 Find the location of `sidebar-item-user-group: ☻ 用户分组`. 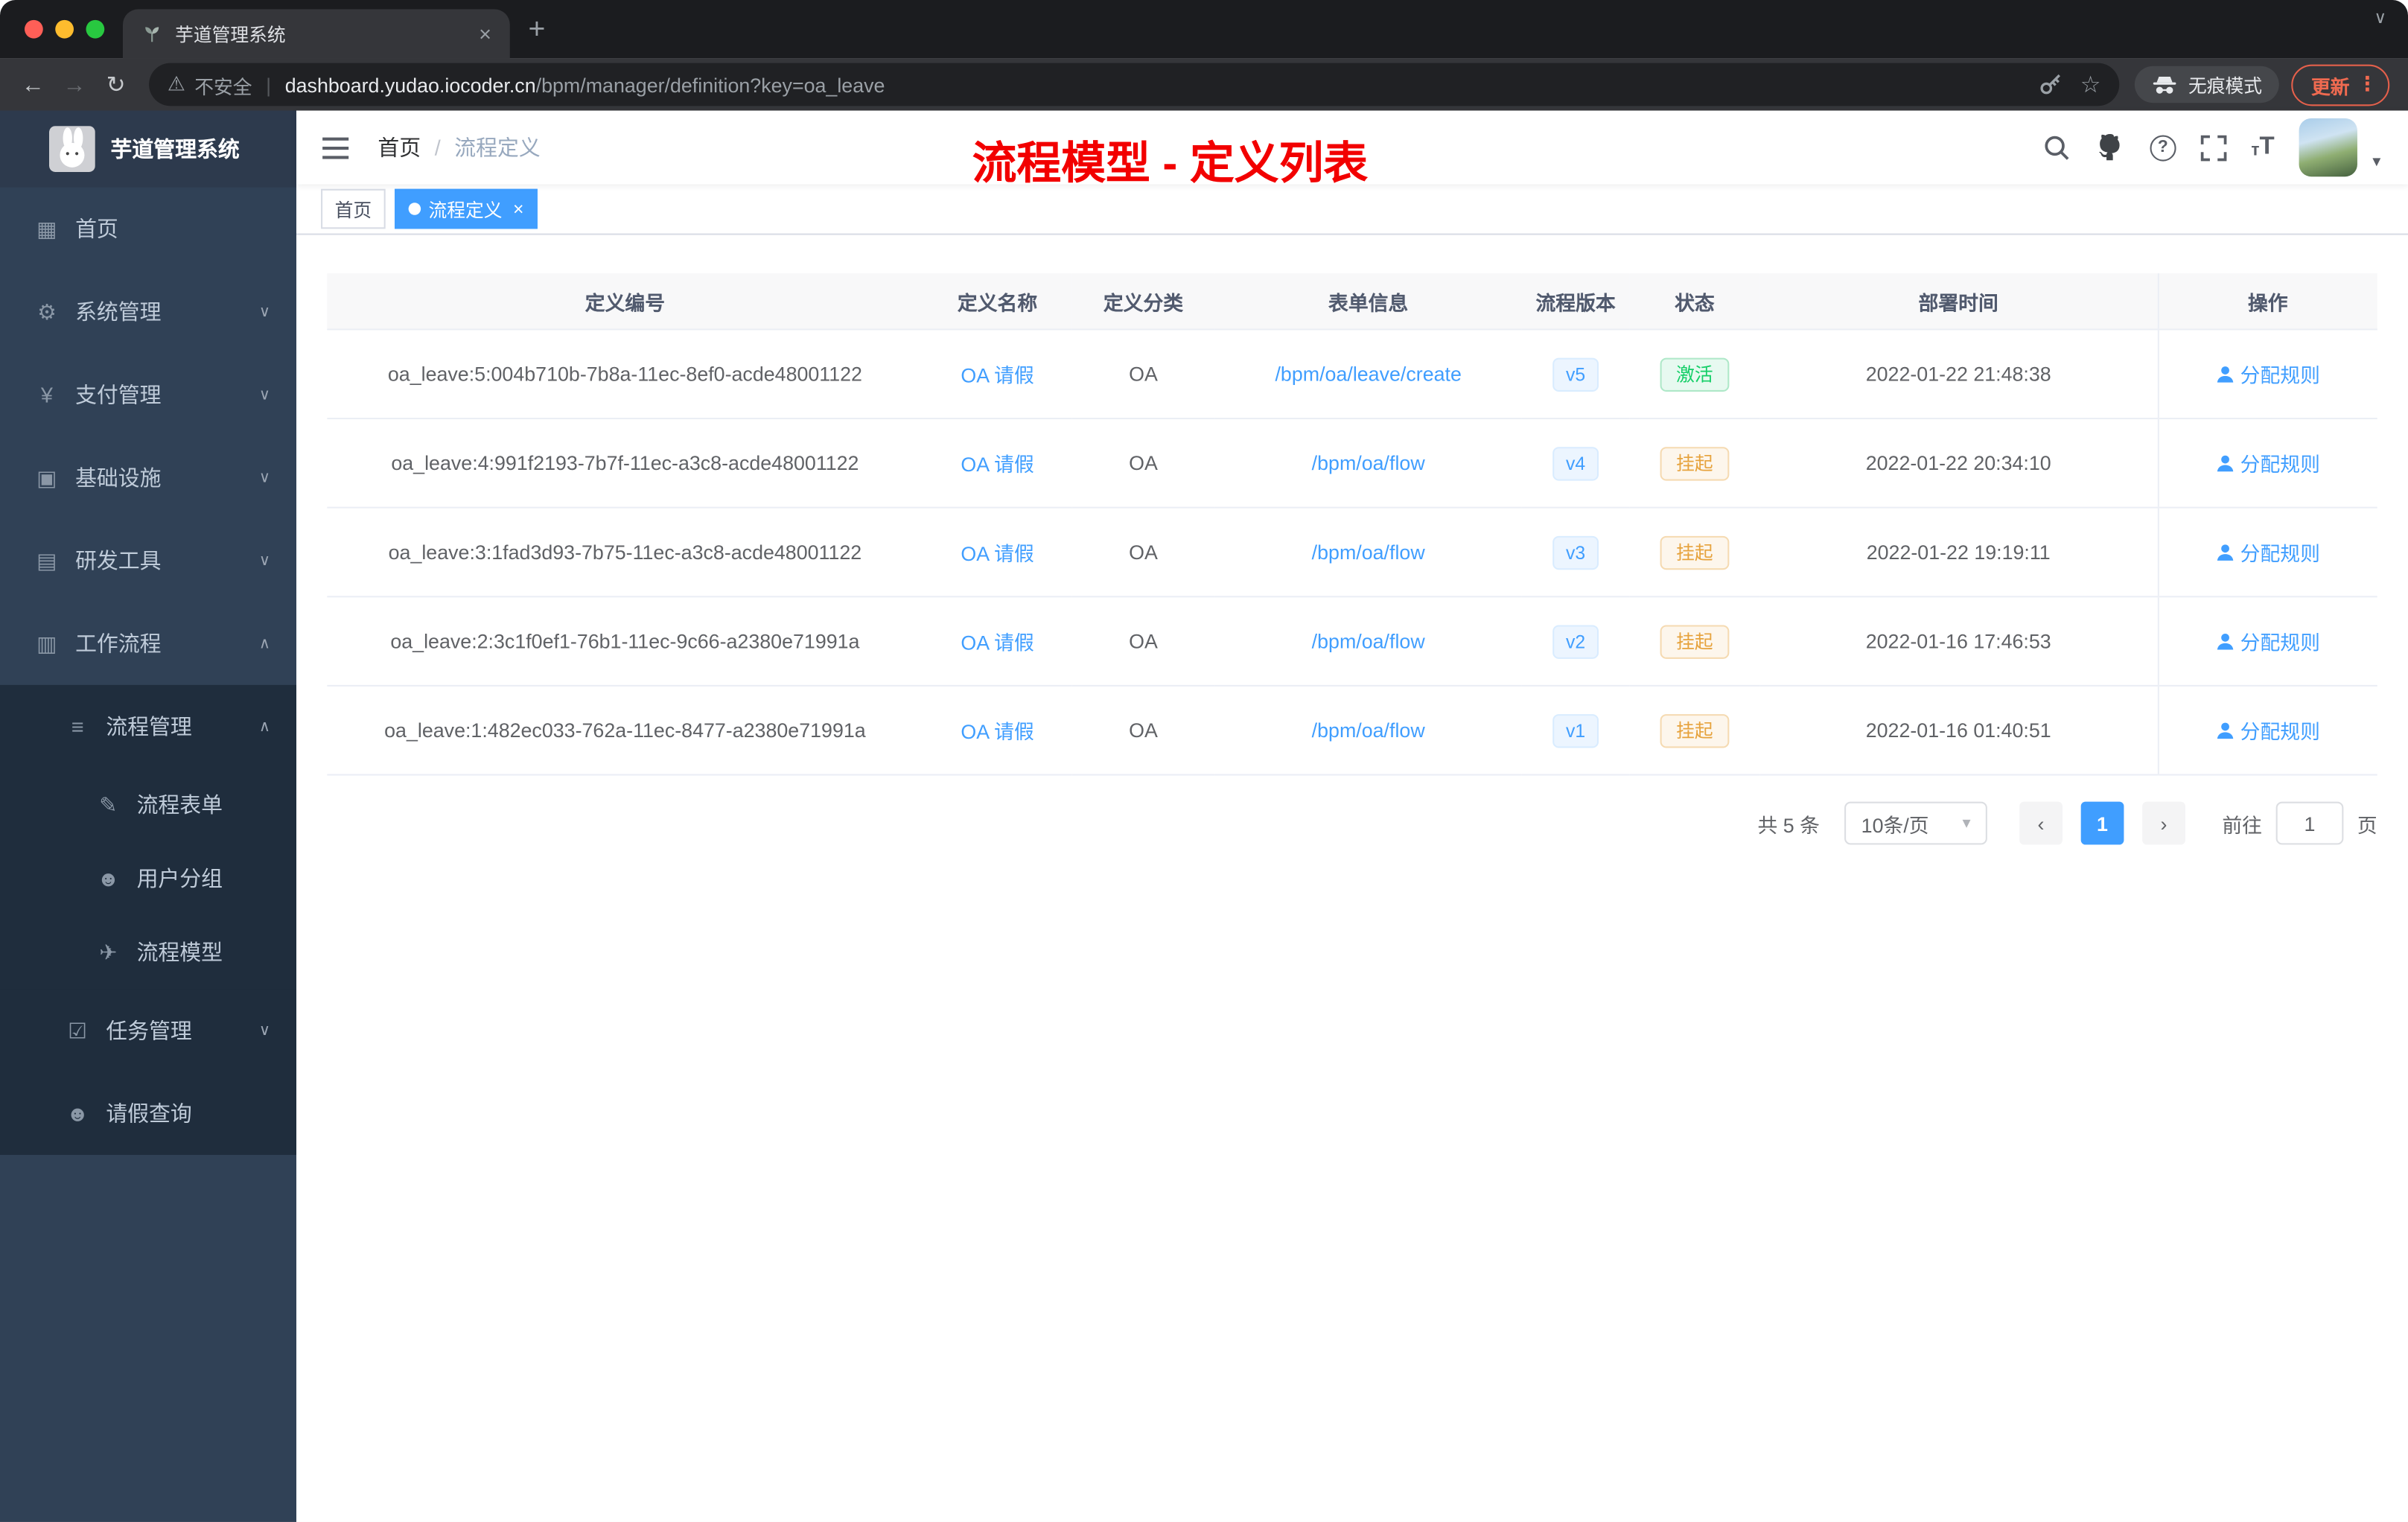

sidebar-item-user-group: ☻ 用户分组 is located at coordinates (148, 878).